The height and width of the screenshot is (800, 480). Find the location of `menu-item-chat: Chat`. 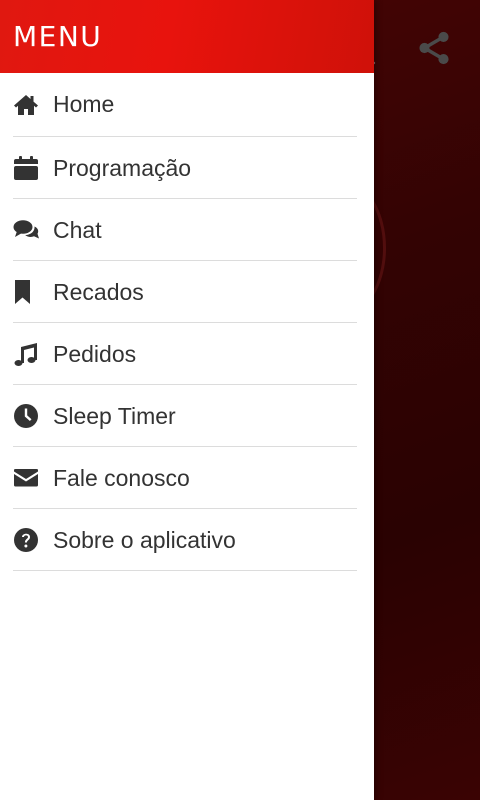

menu-item-chat: Chat is located at coordinates (185, 230).